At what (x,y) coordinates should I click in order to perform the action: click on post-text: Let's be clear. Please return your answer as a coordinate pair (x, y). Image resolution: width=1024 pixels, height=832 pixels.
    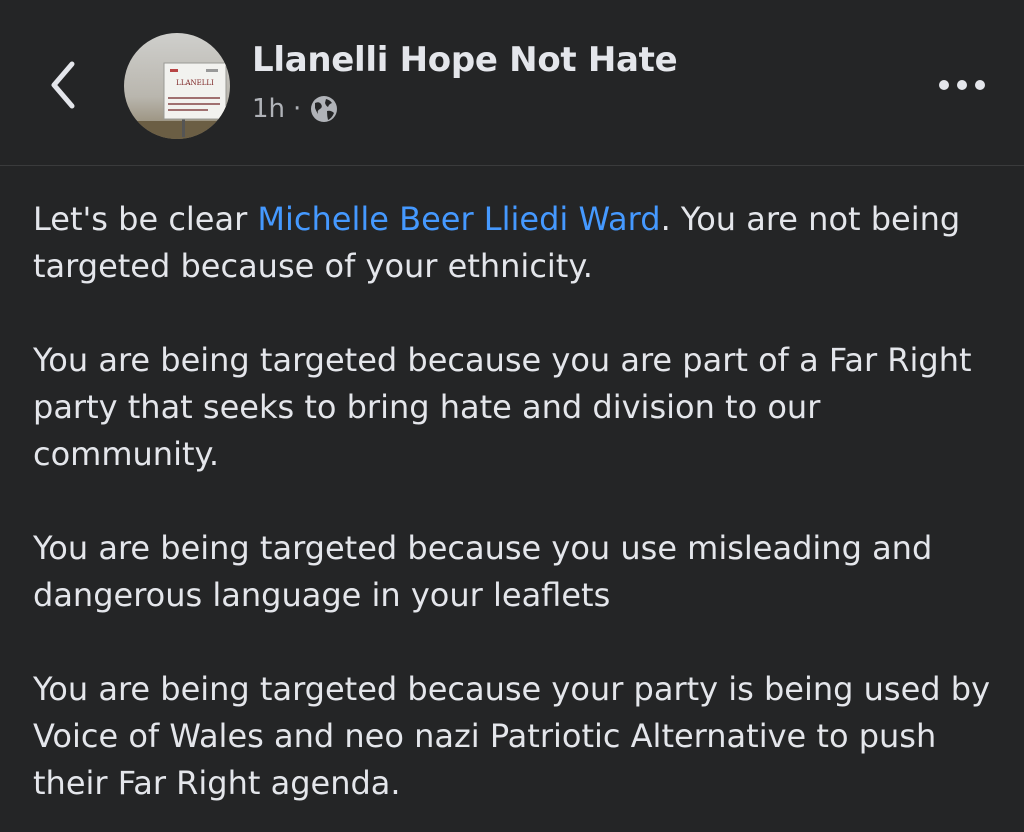
    Looking at the image, I should click on (145, 219).